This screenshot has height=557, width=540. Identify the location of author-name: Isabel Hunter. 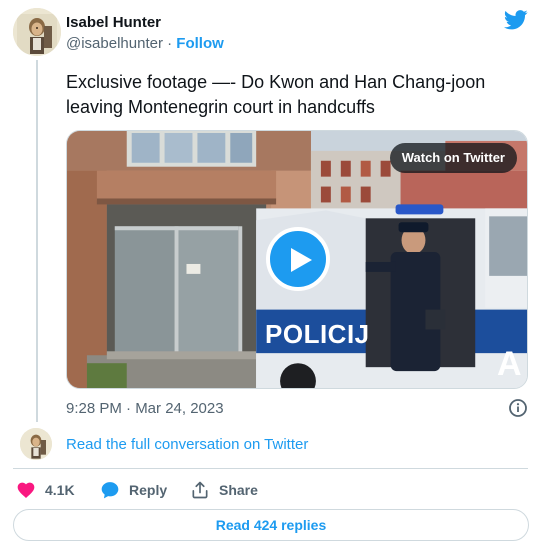
(113, 22).